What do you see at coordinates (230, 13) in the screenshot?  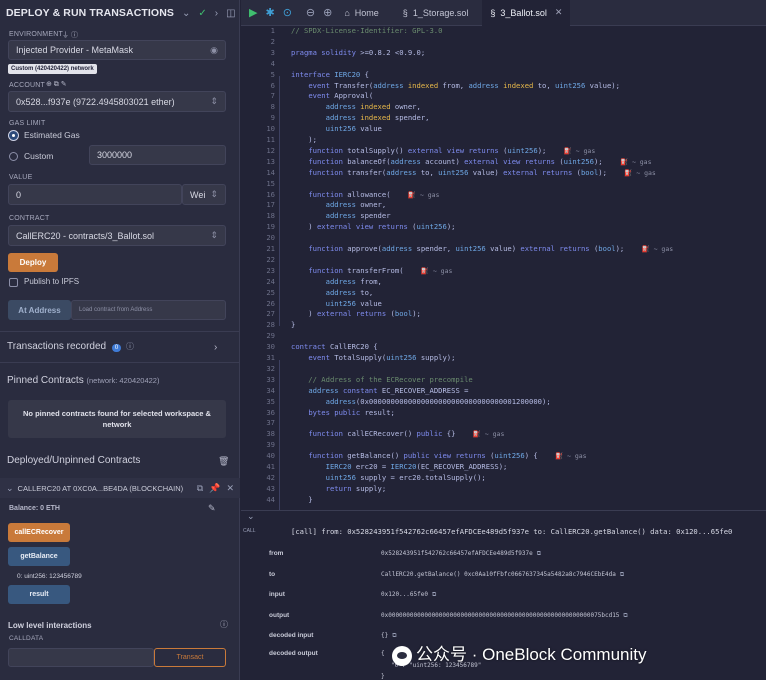 I see `panel-toggle-icon: ◫` at bounding box center [230, 13].